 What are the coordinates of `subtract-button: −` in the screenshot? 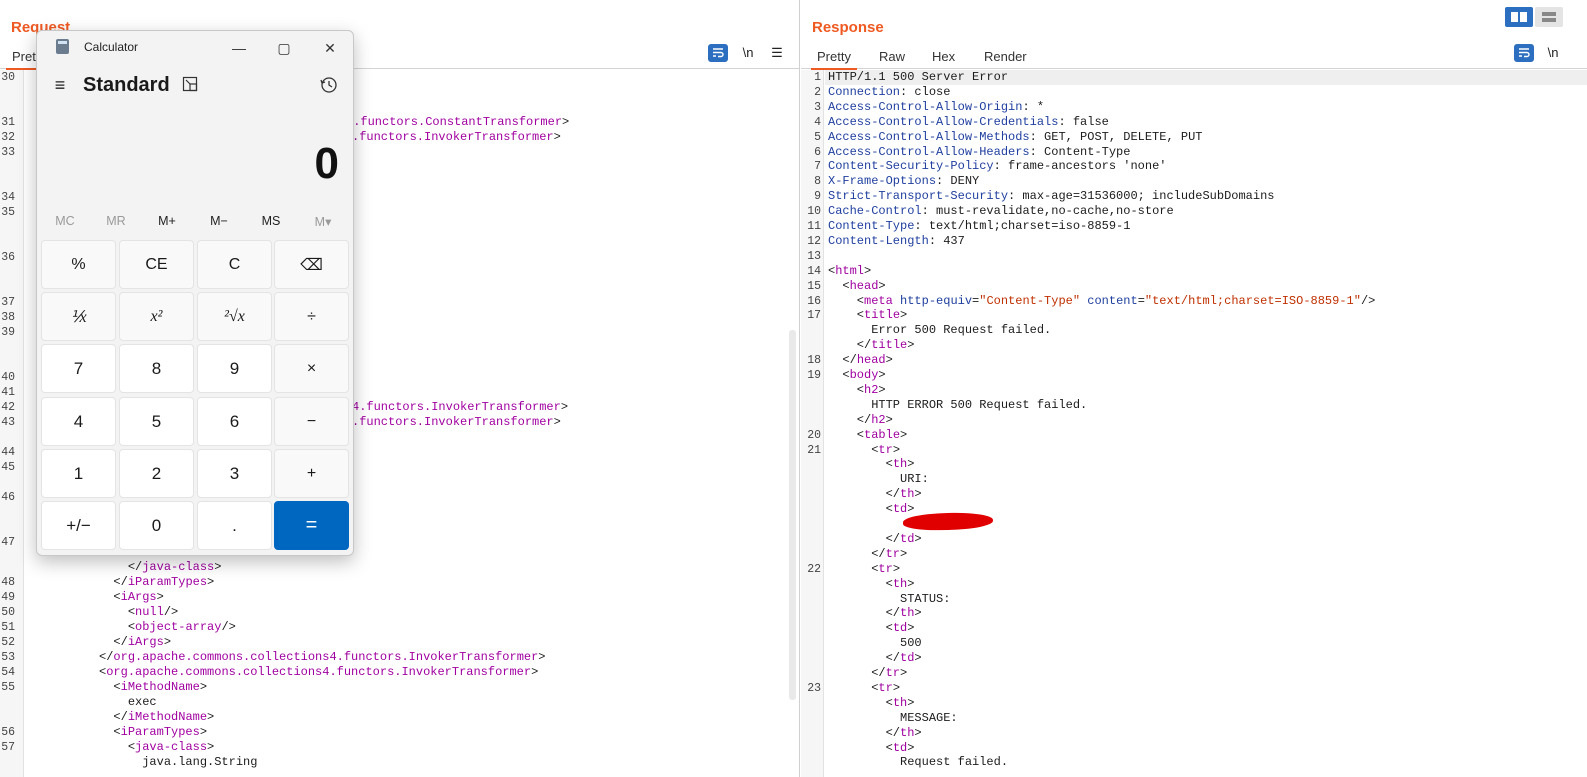 It's located at (311, 421).